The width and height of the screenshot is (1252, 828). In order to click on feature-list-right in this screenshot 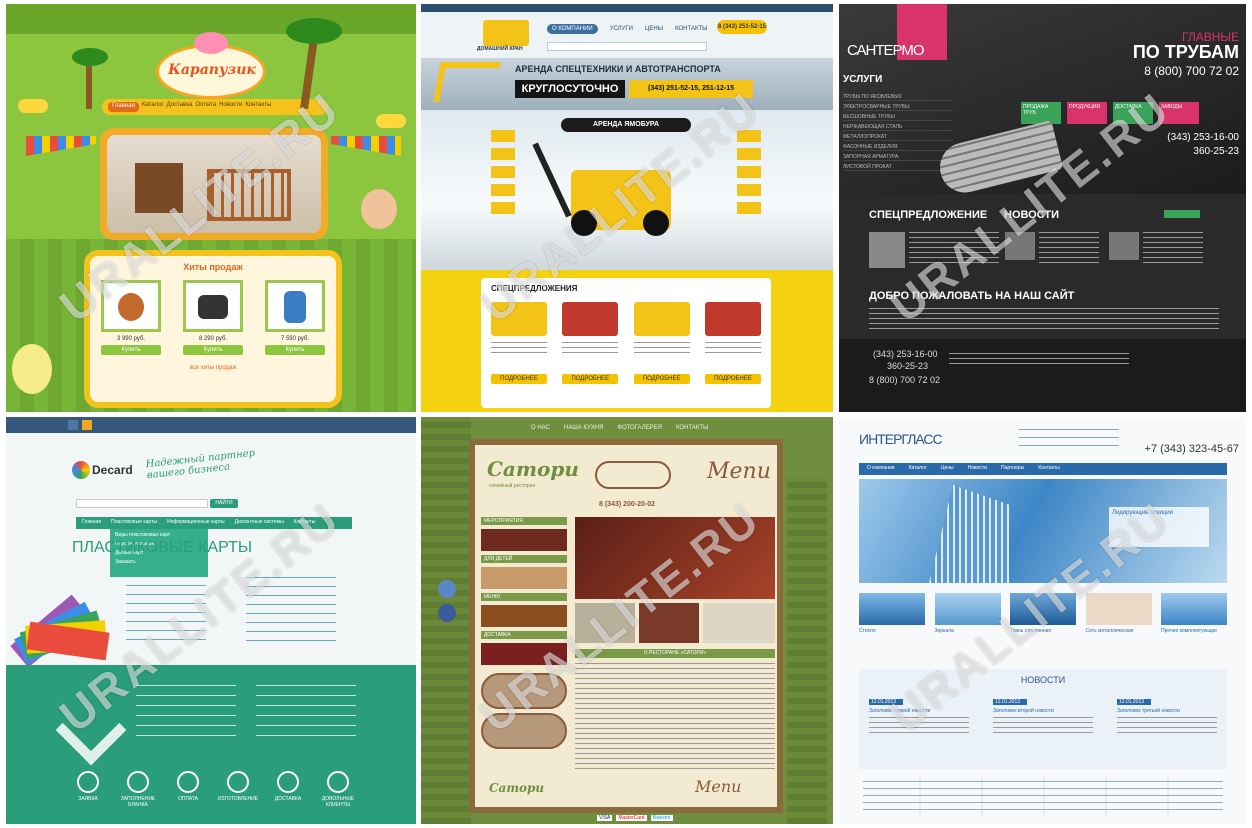, I will do `click(291, 609)`.